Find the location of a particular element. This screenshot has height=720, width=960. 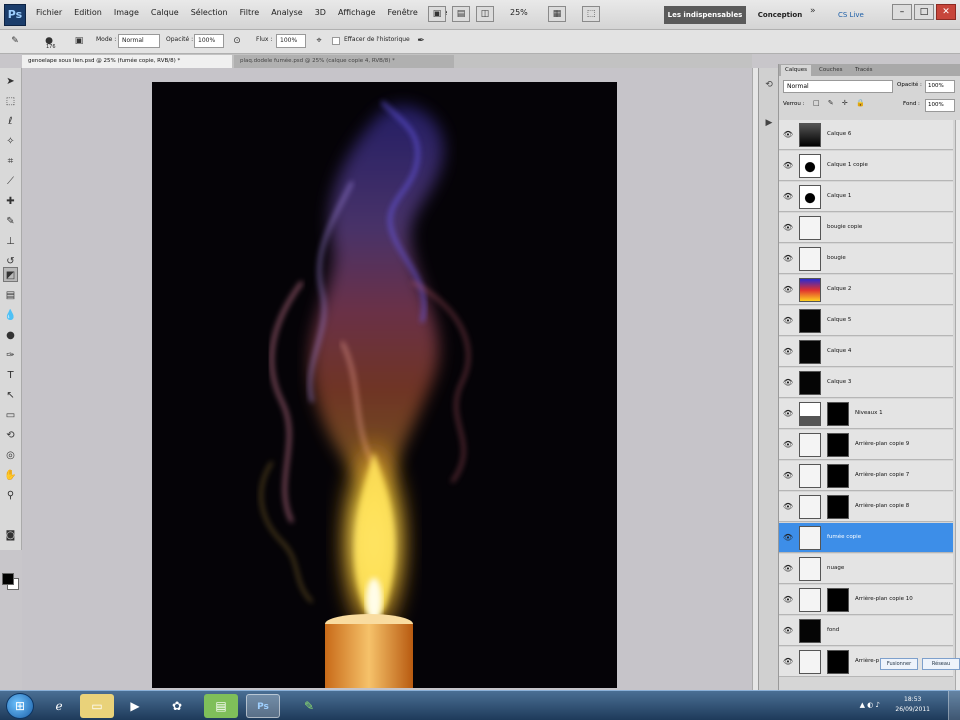

brush-panel-icon: ▣ is located at coordinates (79, 41).